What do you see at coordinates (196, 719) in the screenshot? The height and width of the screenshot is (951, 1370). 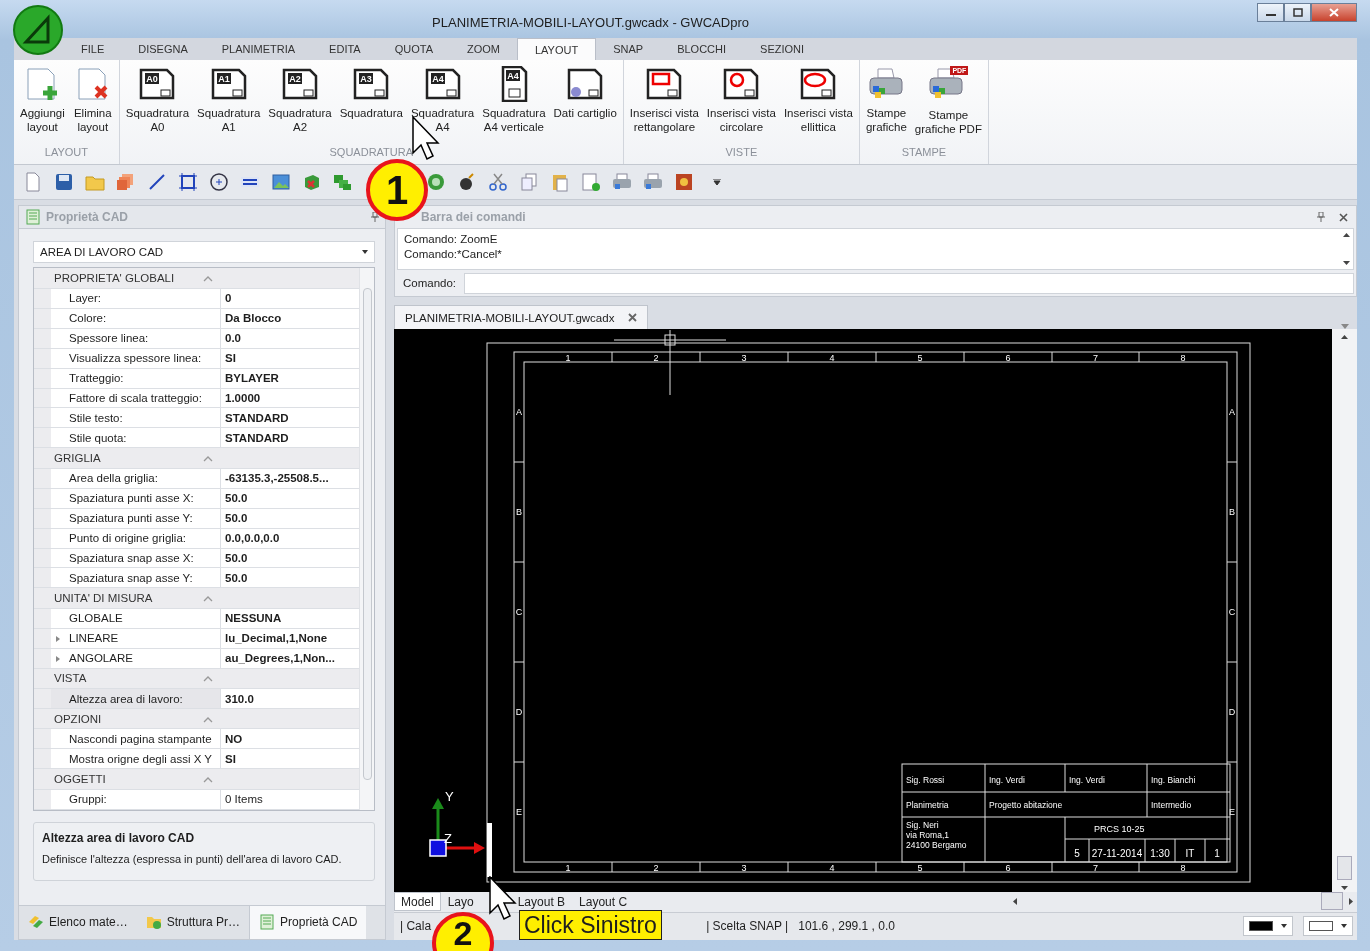 I see `category-header: OPZIONI` at bounding box center [196, 719].